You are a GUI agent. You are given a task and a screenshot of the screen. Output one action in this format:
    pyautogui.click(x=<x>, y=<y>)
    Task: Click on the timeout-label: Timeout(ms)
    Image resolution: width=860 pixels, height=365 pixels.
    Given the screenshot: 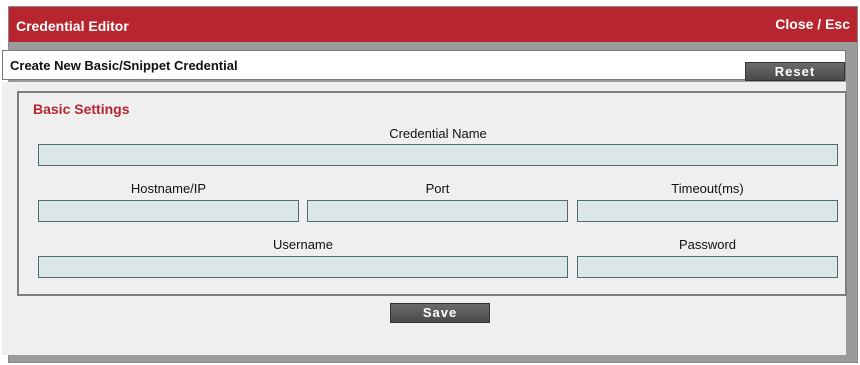 What is the action you would take?
    pyautogui.click(x=707, y=188)
    